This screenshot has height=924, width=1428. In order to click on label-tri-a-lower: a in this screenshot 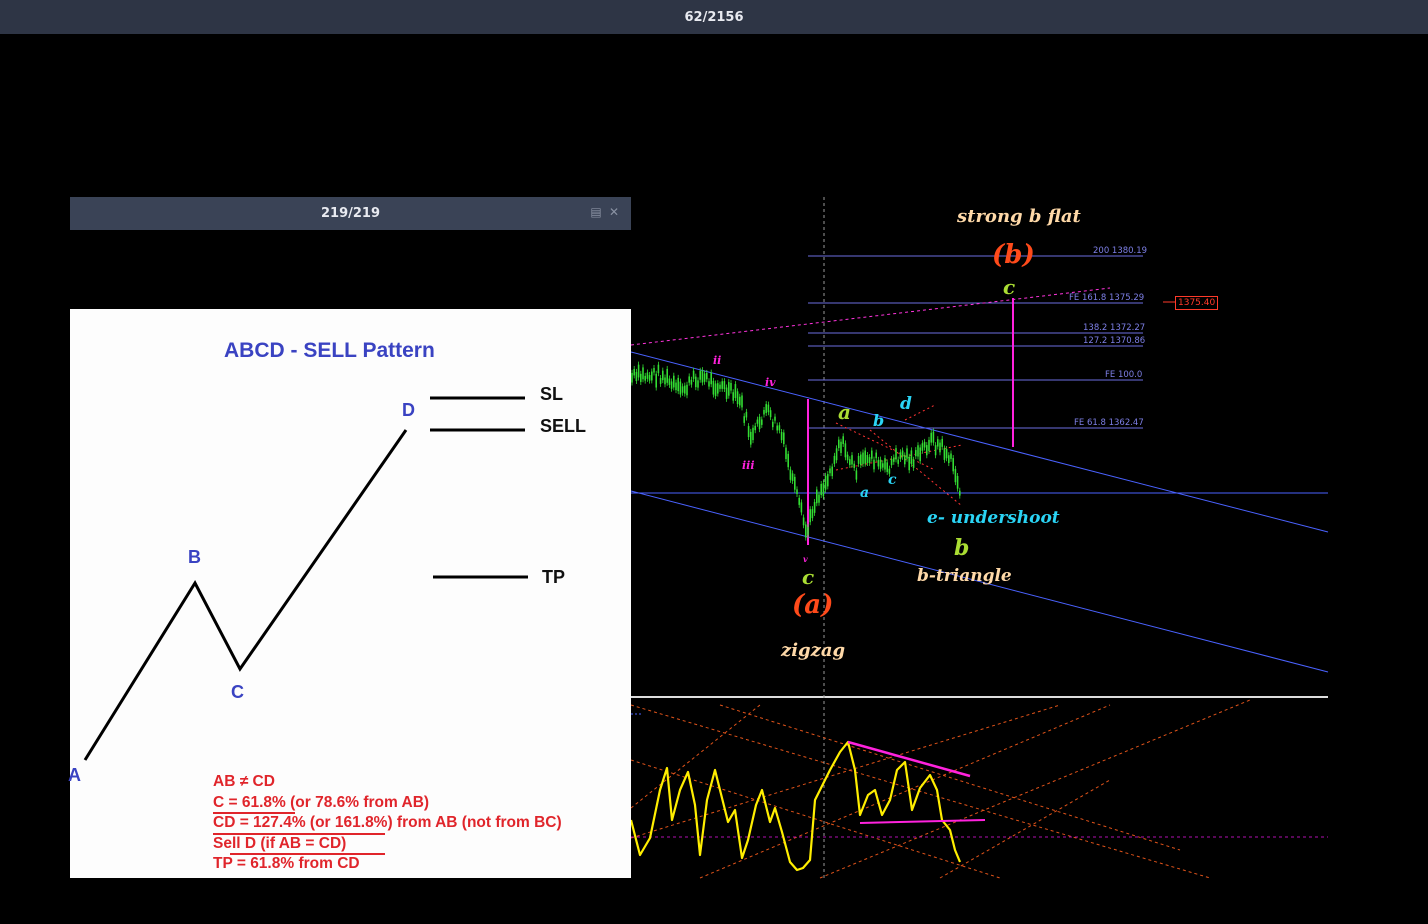, I will do `click(865, 493)`.